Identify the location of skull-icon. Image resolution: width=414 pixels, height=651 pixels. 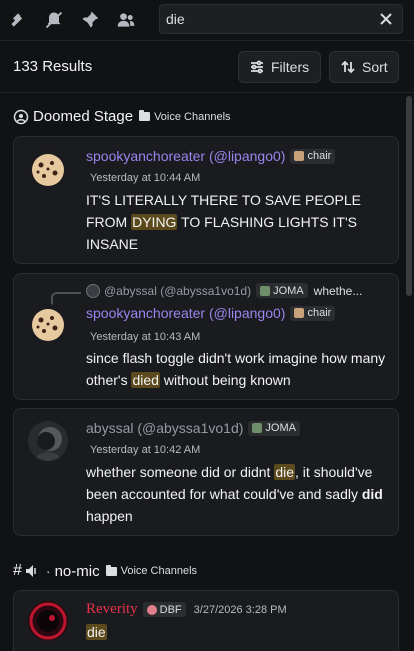
(151, 609).